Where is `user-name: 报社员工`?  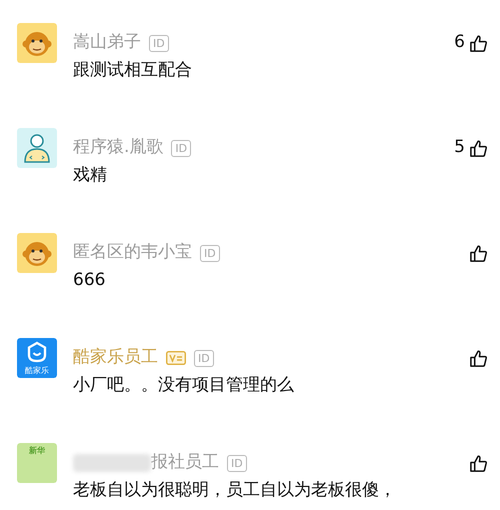
user-name: 报社员工 is located at coordinates (185, 463).